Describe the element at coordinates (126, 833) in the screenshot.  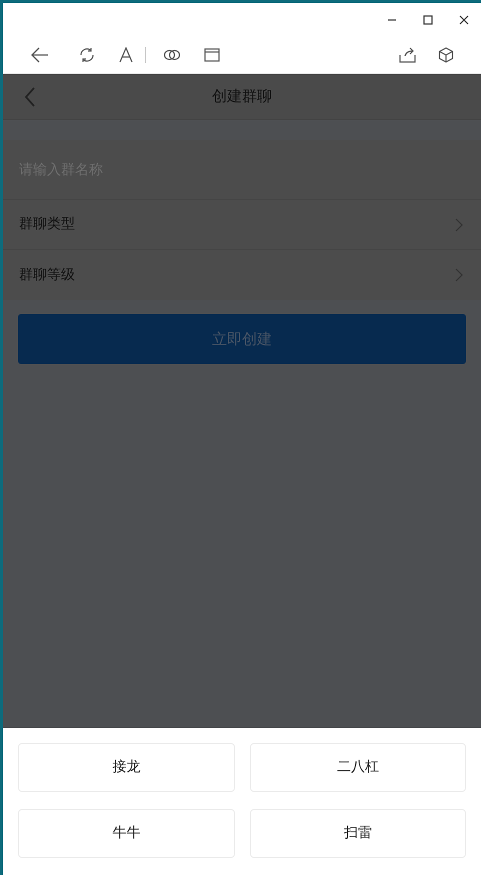
I see `option-button: 牛牛` at that location.